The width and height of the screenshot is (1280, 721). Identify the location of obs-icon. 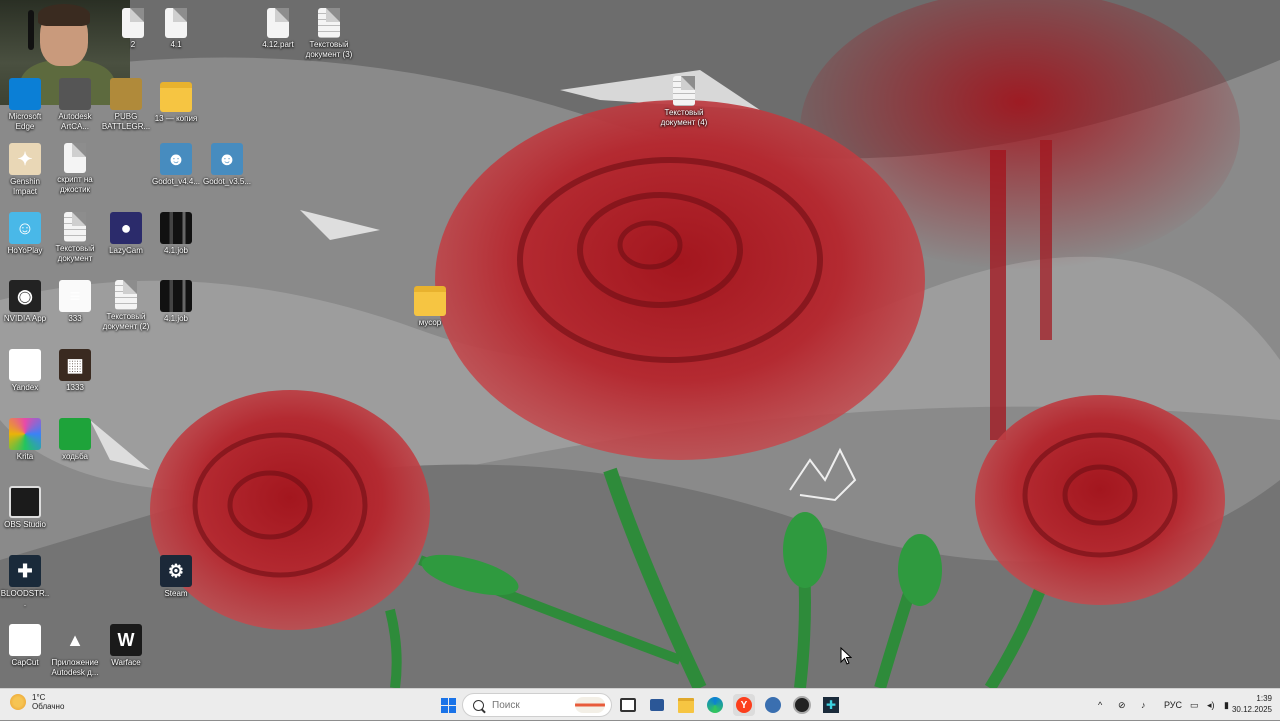
(802, 705).